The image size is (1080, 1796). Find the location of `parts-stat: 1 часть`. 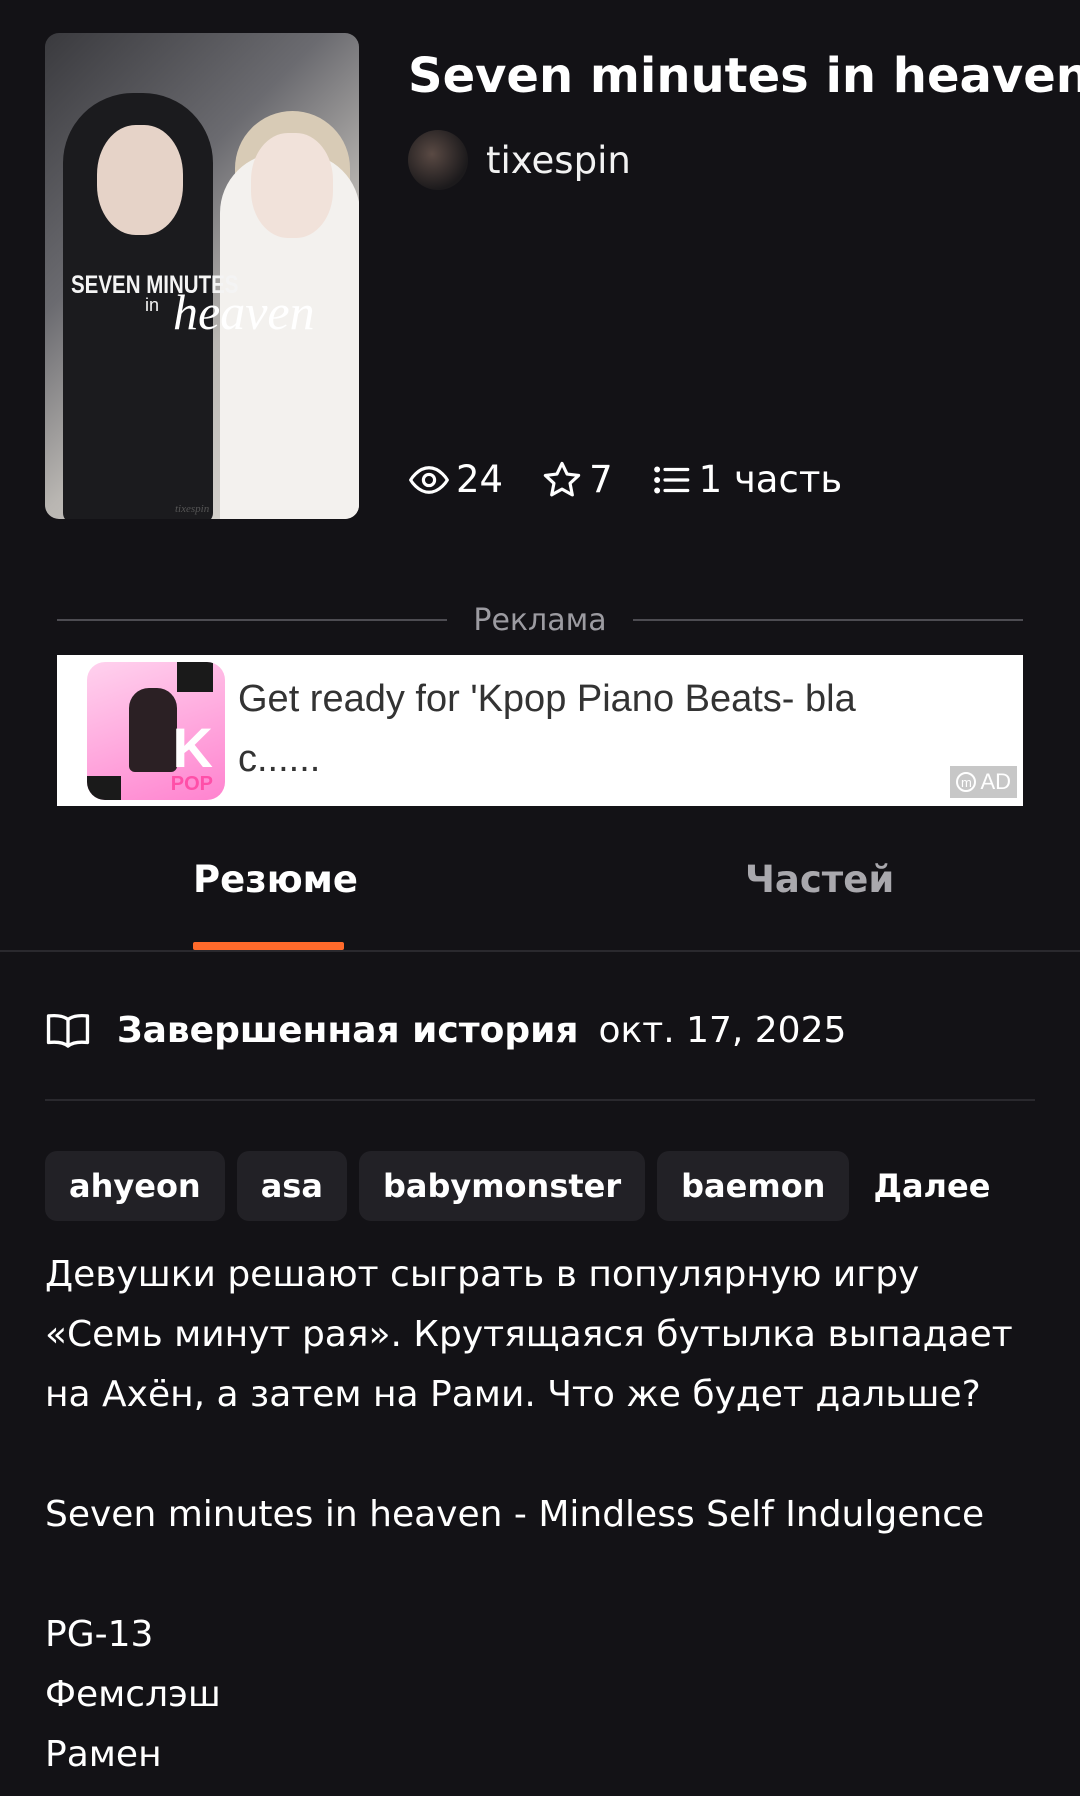

parts-stat: 1 часть is located at coordinates (747, 479).